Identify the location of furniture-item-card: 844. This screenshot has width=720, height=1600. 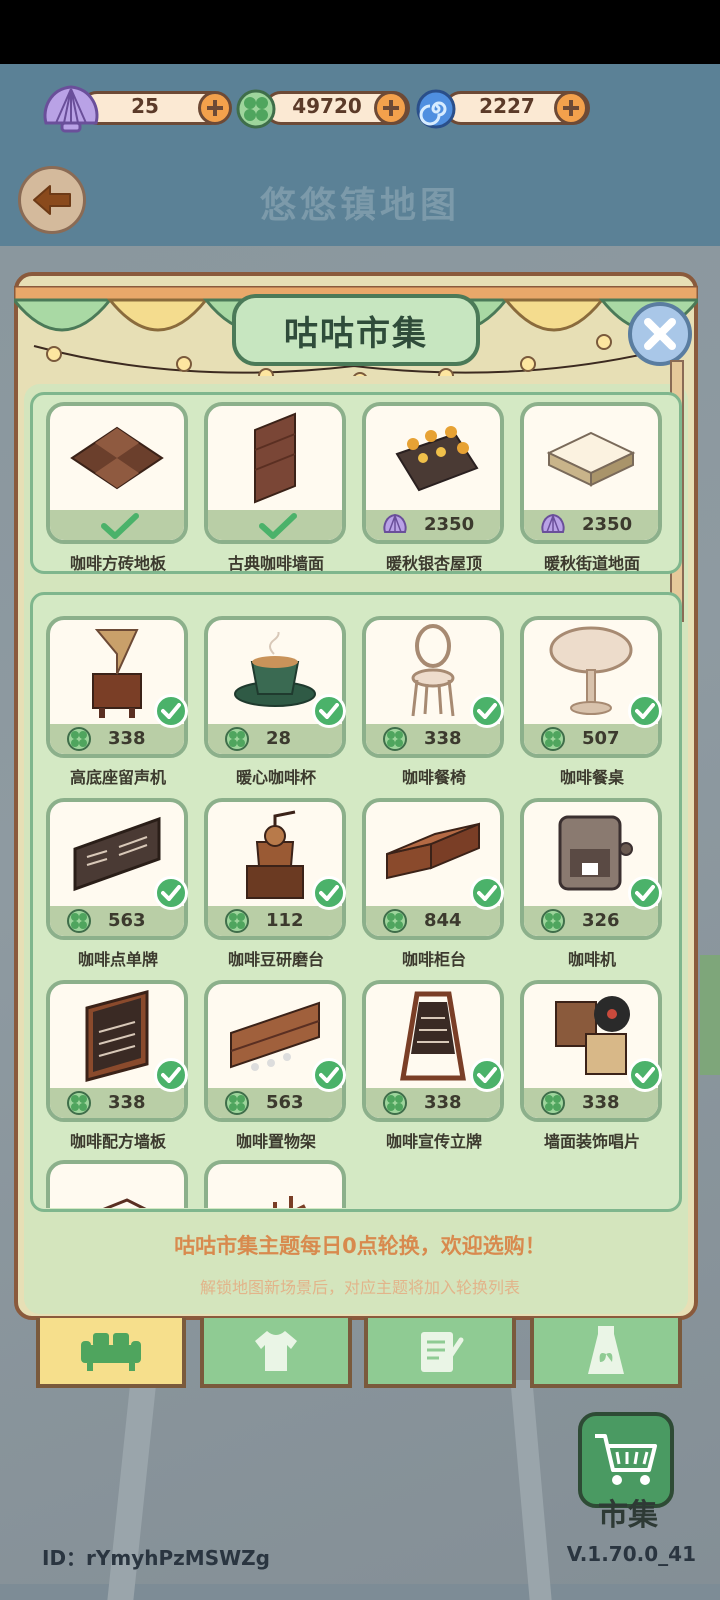
(433, 869).